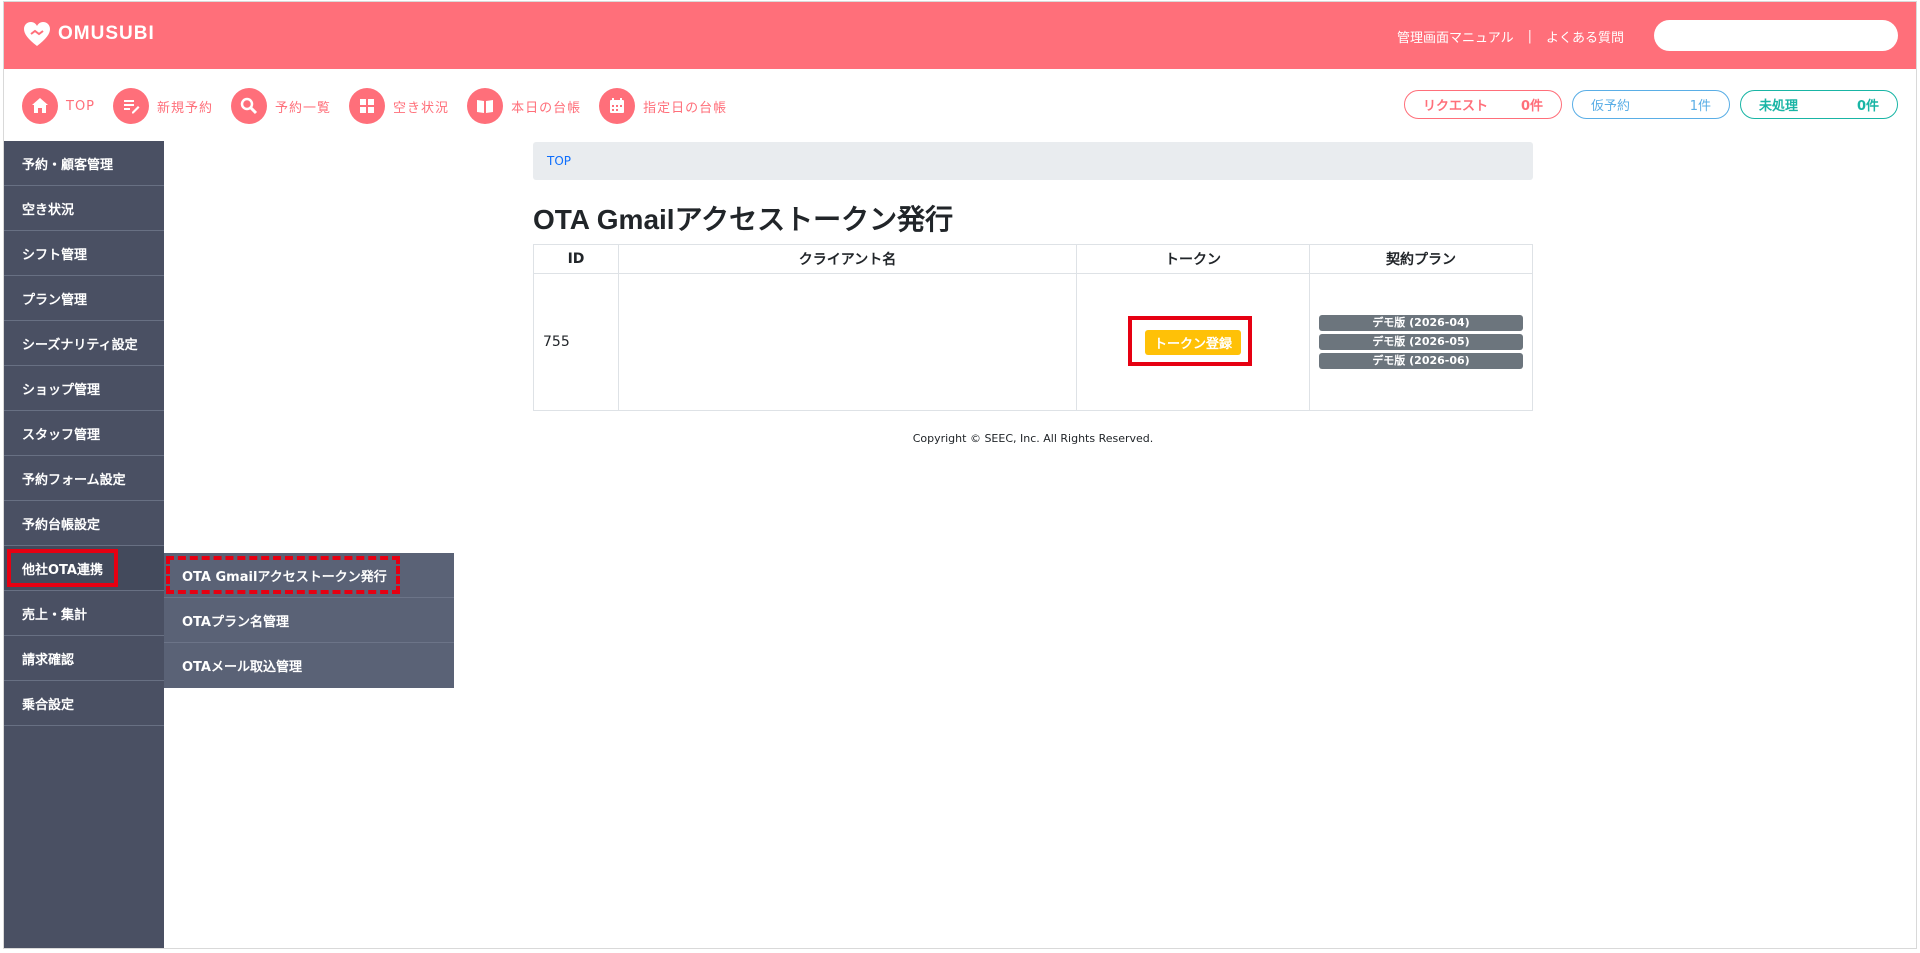  I want to click on request-count: 0件, so click(1531, 106).